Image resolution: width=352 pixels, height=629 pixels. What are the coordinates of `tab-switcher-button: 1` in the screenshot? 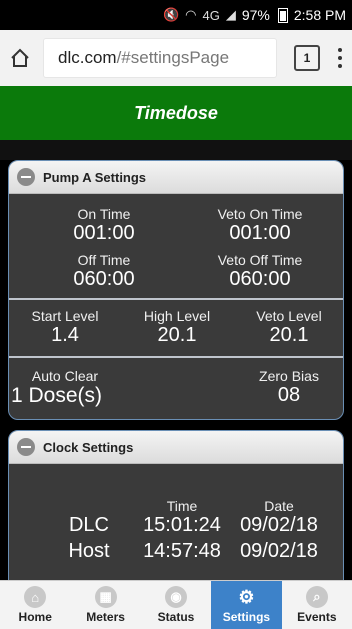 It's located at (307, 58).